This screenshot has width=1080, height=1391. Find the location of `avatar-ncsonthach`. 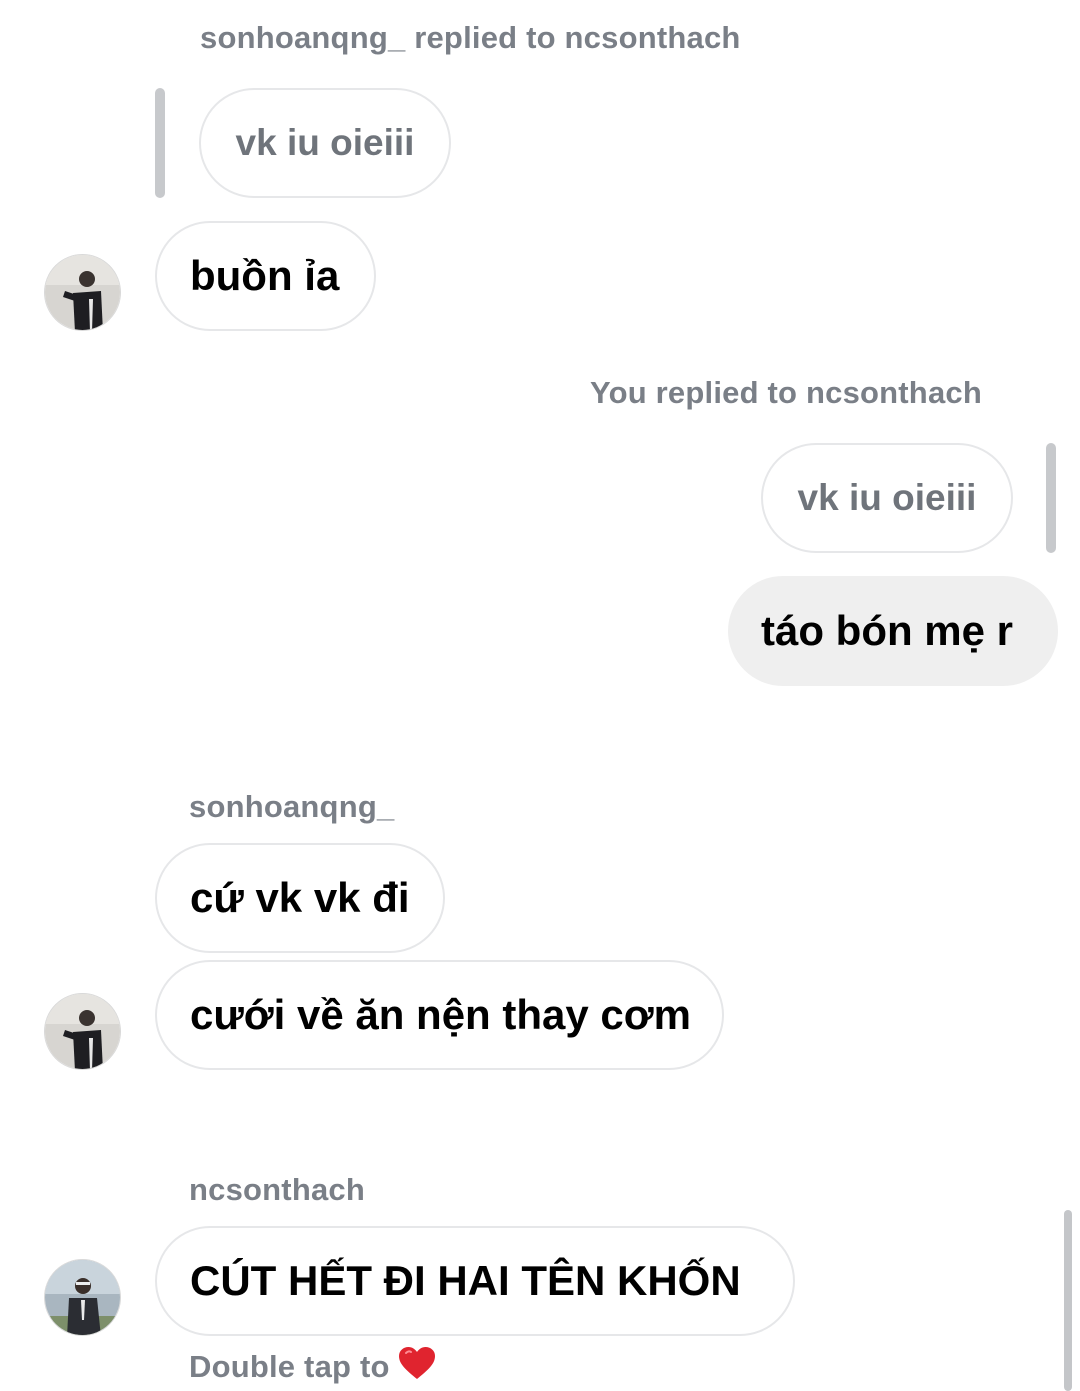

avatar-ncsonthach is located at coordinates (82, 1297).